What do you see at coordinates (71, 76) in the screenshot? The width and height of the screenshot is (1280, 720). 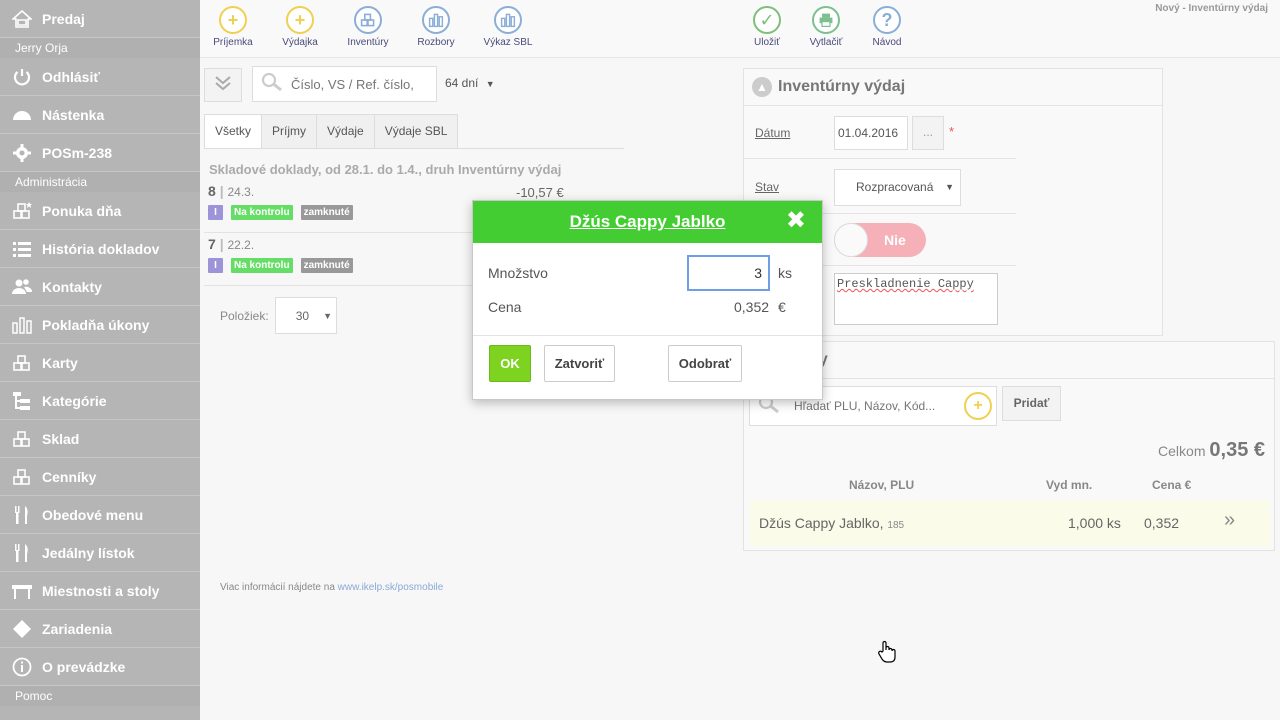 I see `sidebar-item-label: Odhlásiť` at bounding box center [71, 76].